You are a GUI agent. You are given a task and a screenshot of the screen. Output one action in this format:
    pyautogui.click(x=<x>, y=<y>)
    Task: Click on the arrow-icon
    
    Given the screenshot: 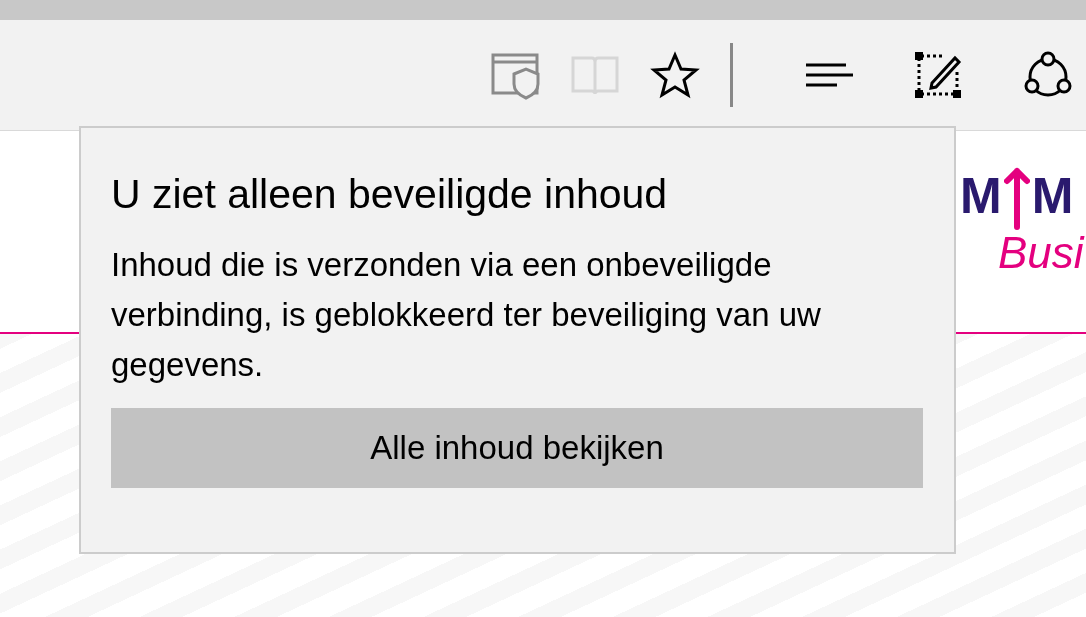 What is the action you would take?
    pyautogui.click(x=1016, y=199)
    